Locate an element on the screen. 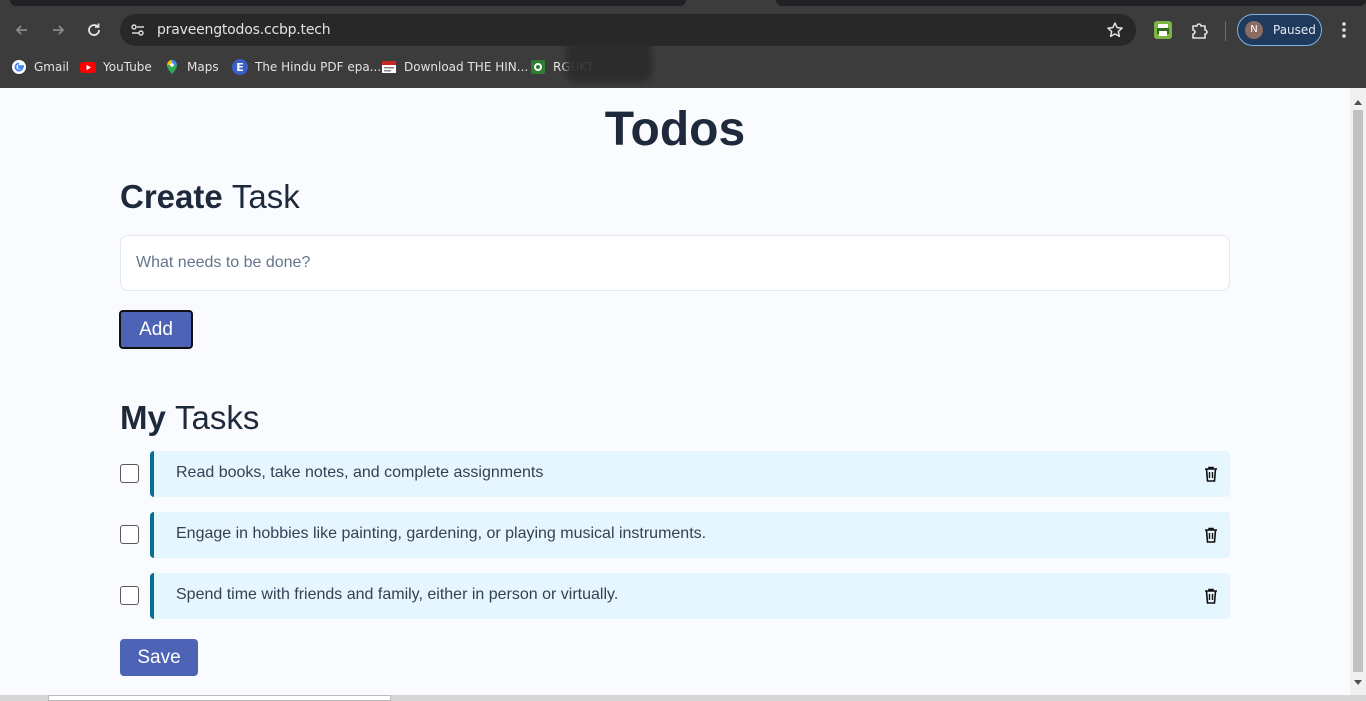  site-settings-icon is located at coordinates (138, 32).